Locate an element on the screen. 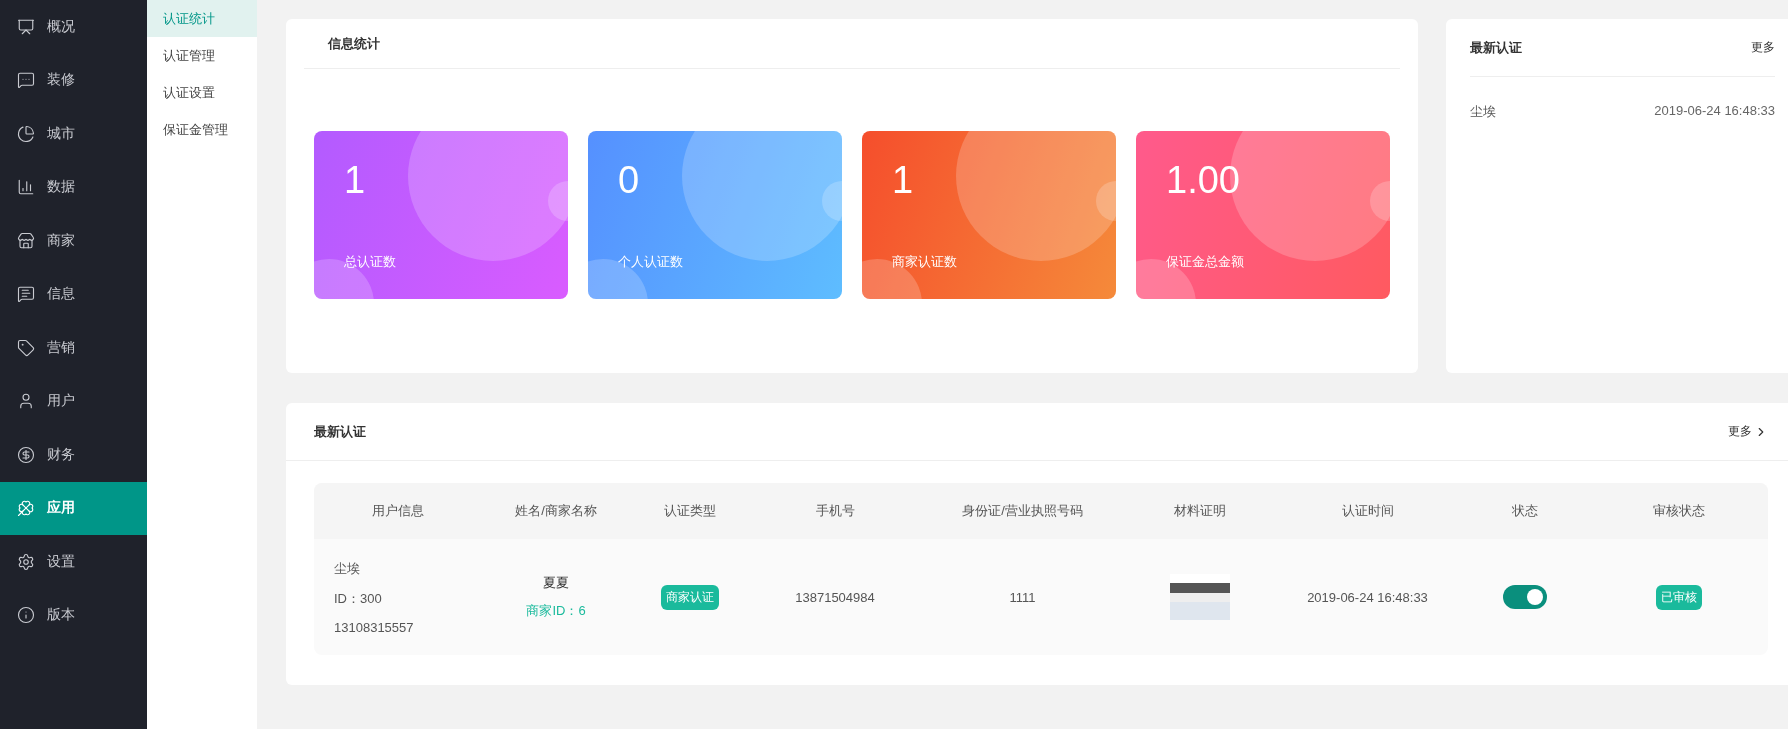  sidebar-item: 商家 is located at coordinates (73, 241).